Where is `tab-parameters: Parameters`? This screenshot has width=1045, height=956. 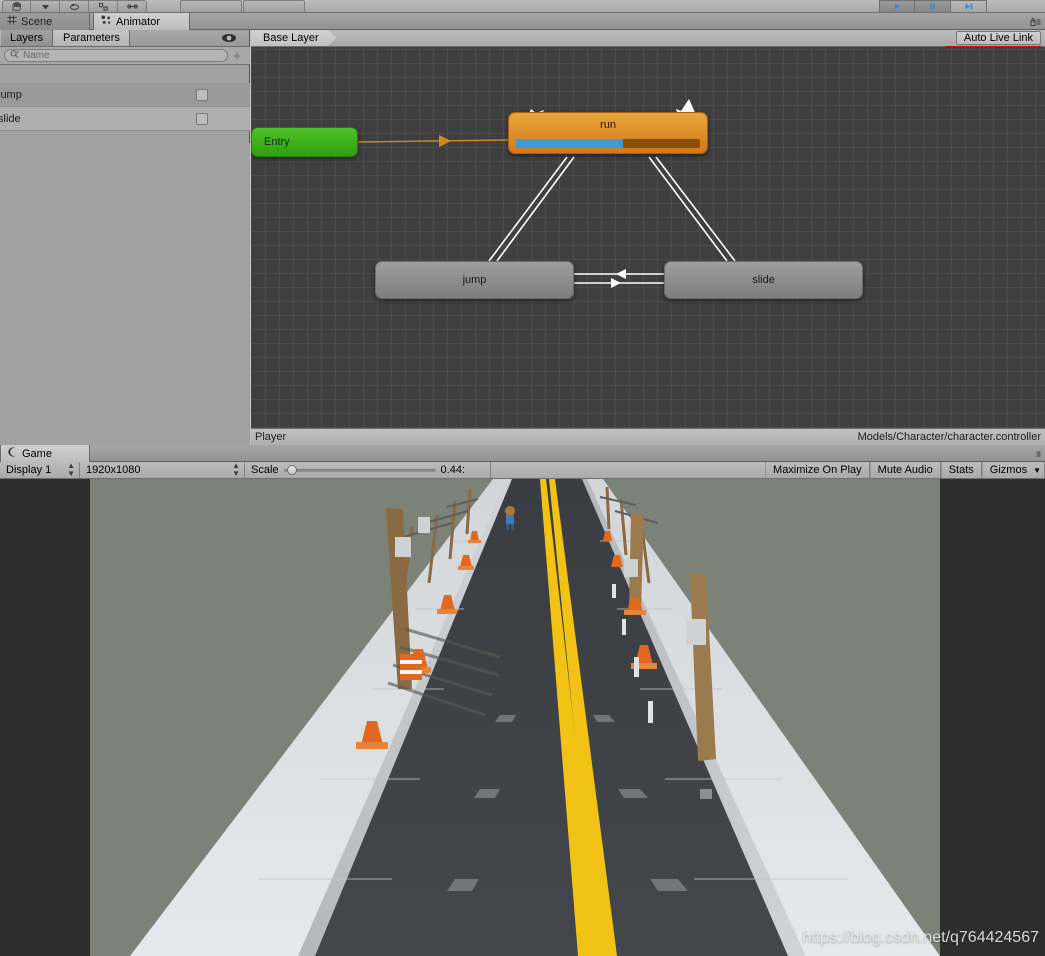
tab-parameters: Parameters is located at coordinates (91, 38).